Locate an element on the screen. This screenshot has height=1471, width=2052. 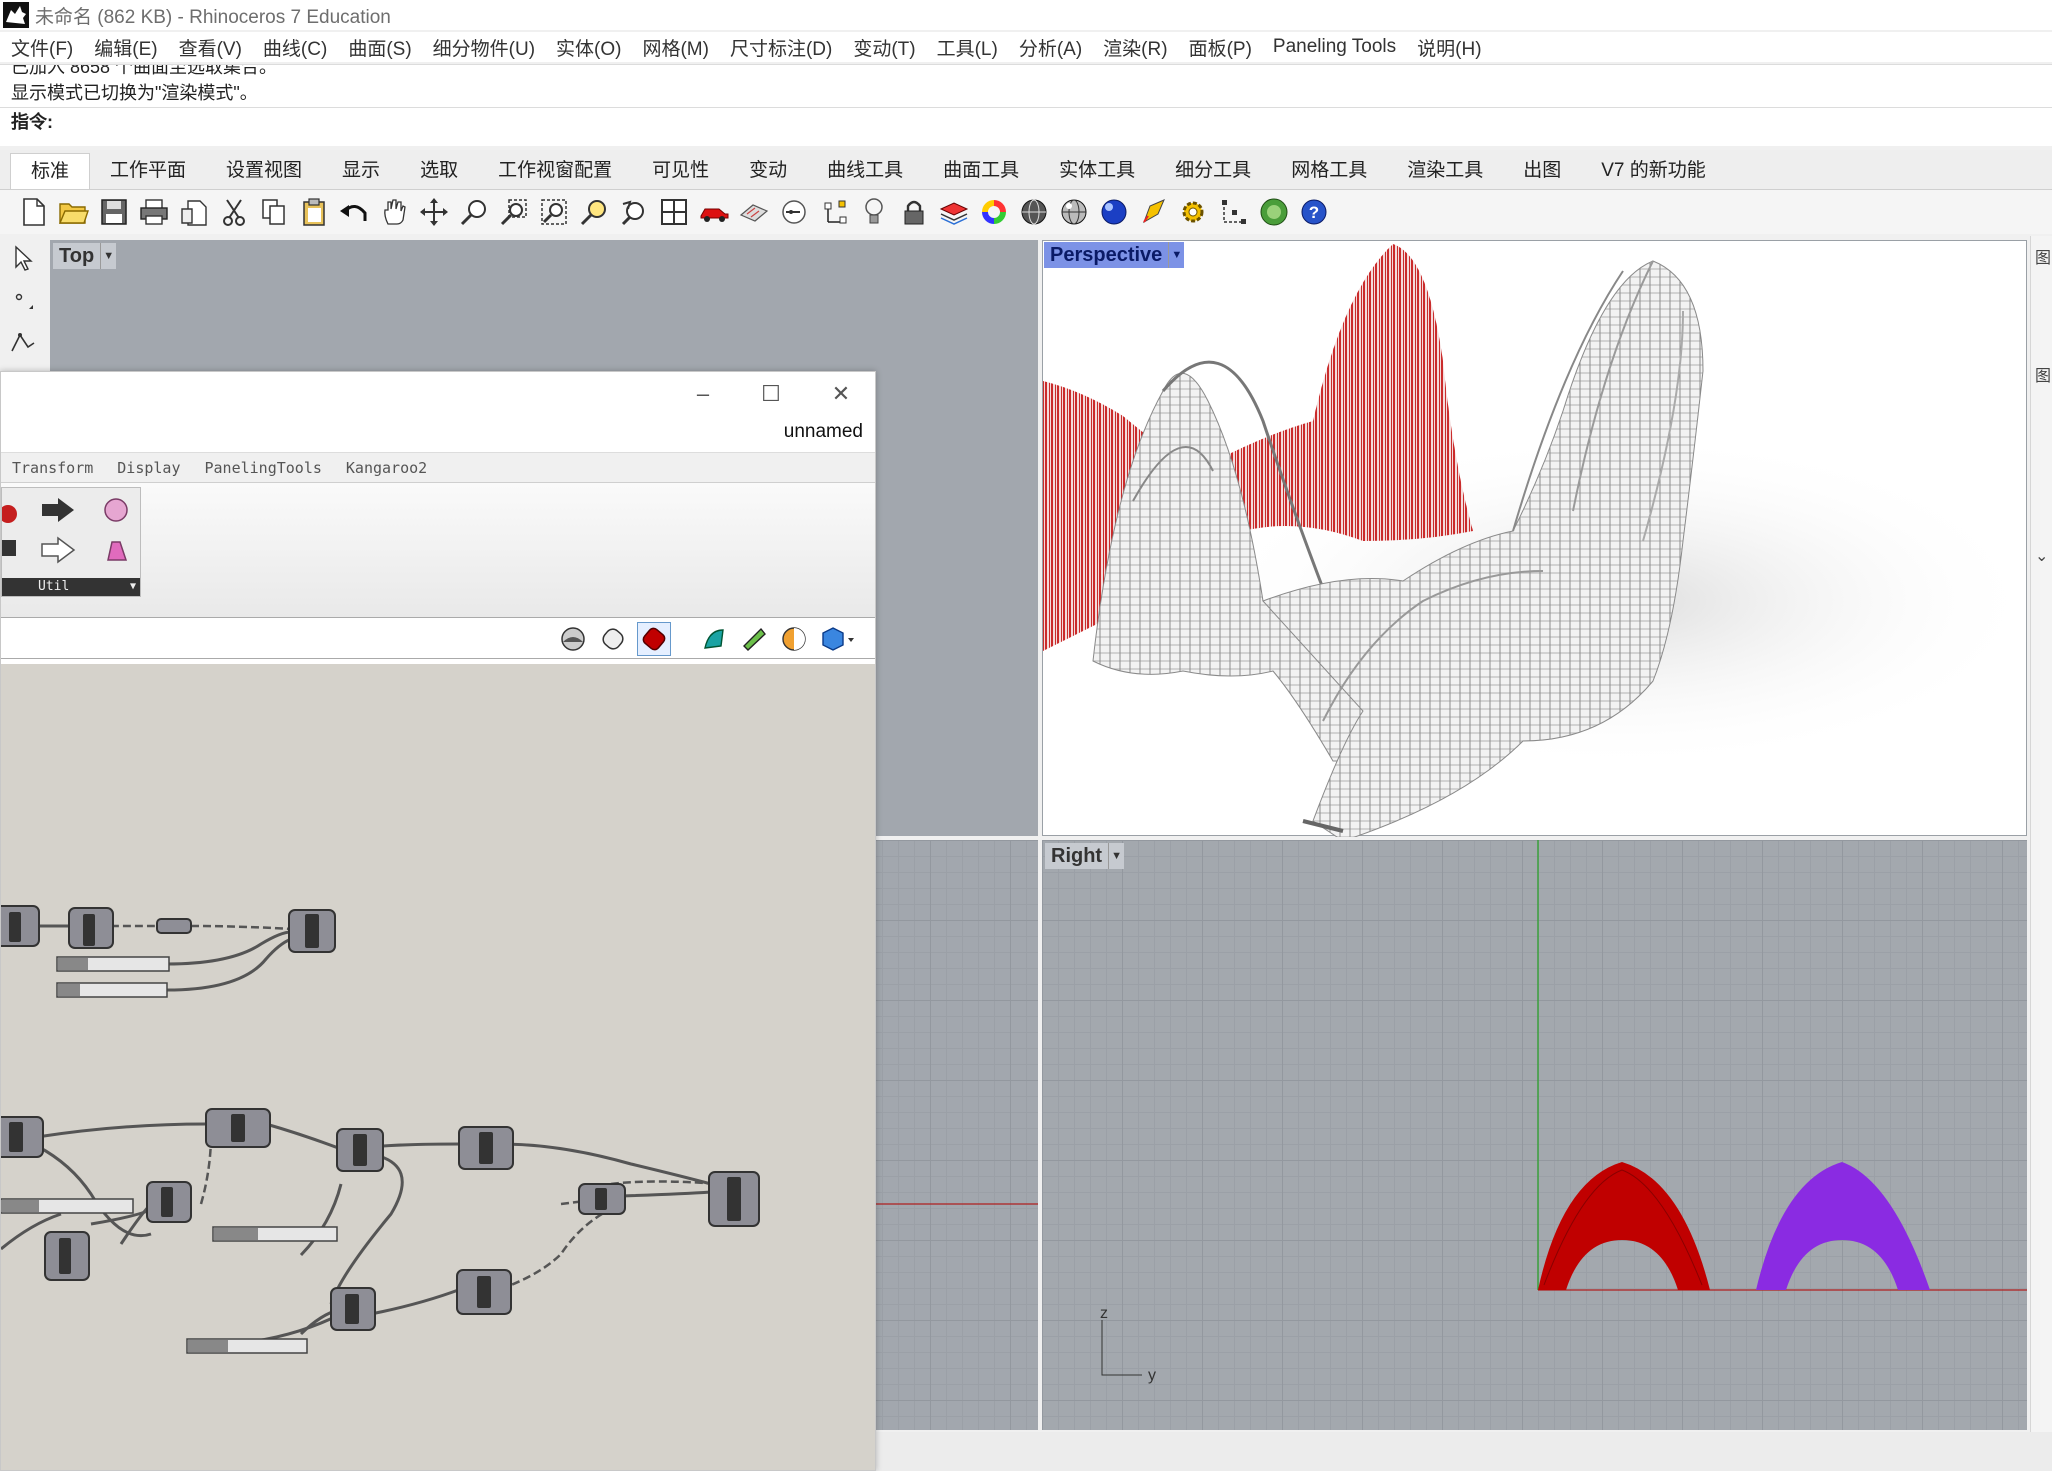
cut-icon is located at coordinates (234, 212).